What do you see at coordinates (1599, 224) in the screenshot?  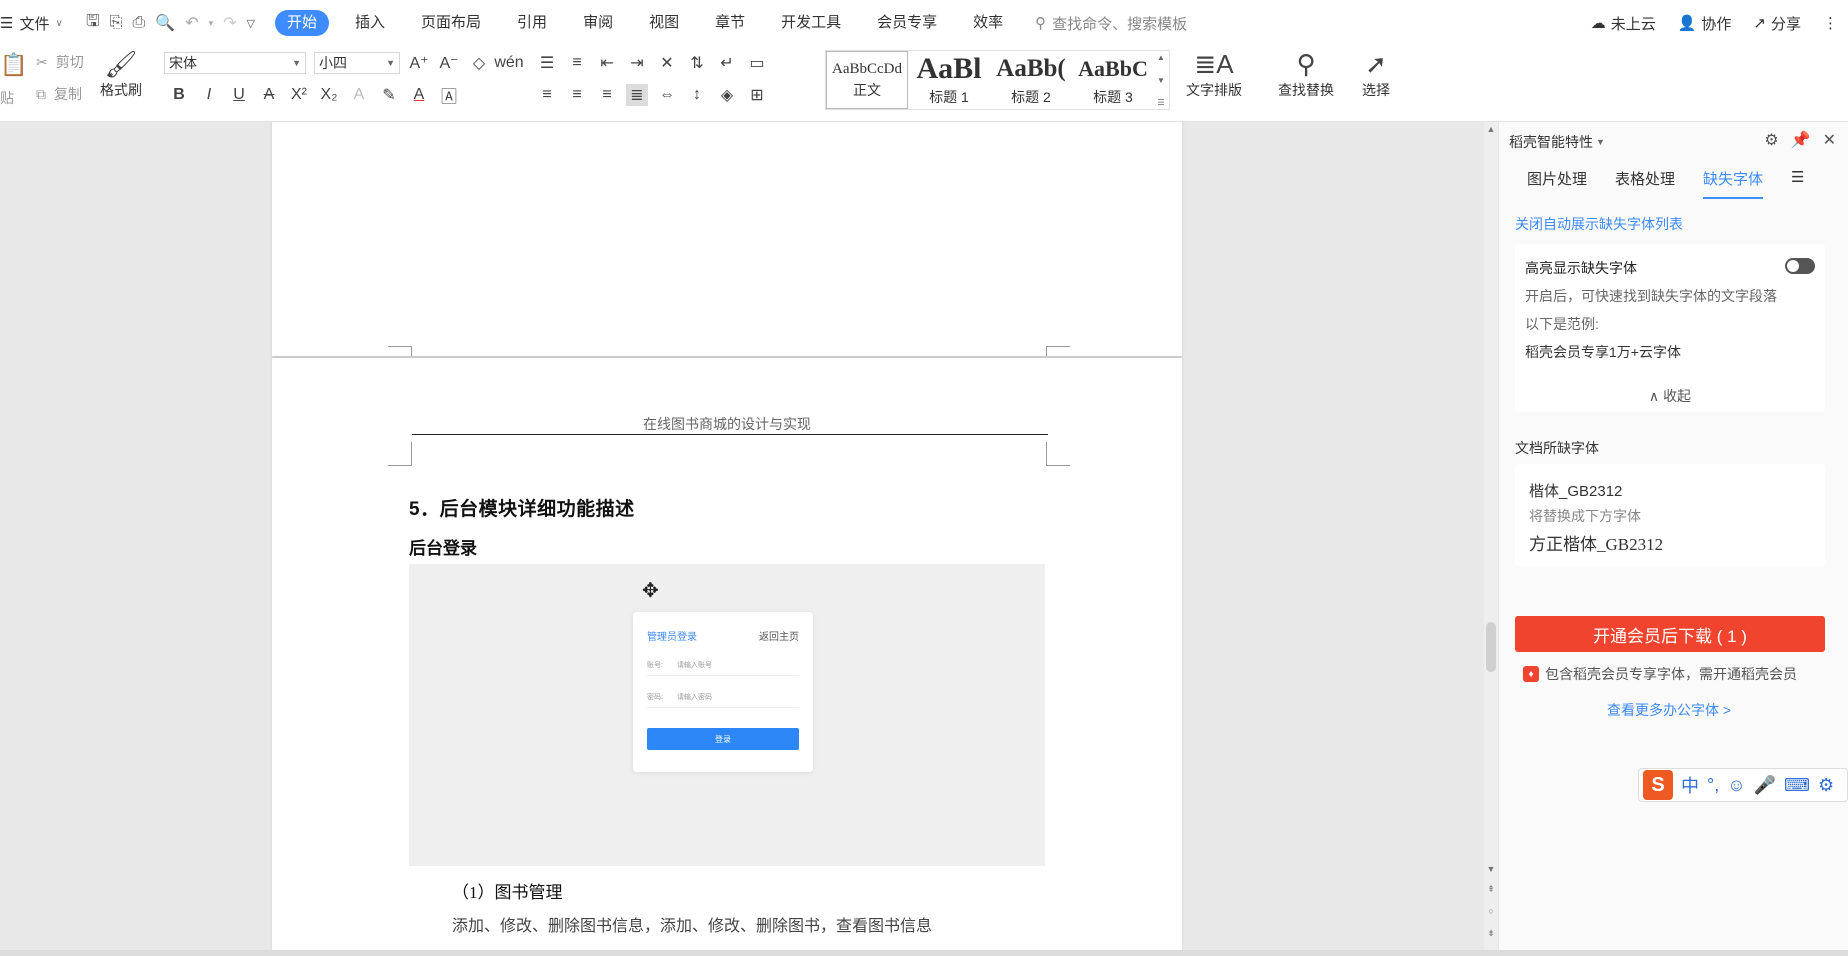 I see `close-auto-show-link: 关闭自动展示缺失字体列表` at bounding box center [1599, 224].